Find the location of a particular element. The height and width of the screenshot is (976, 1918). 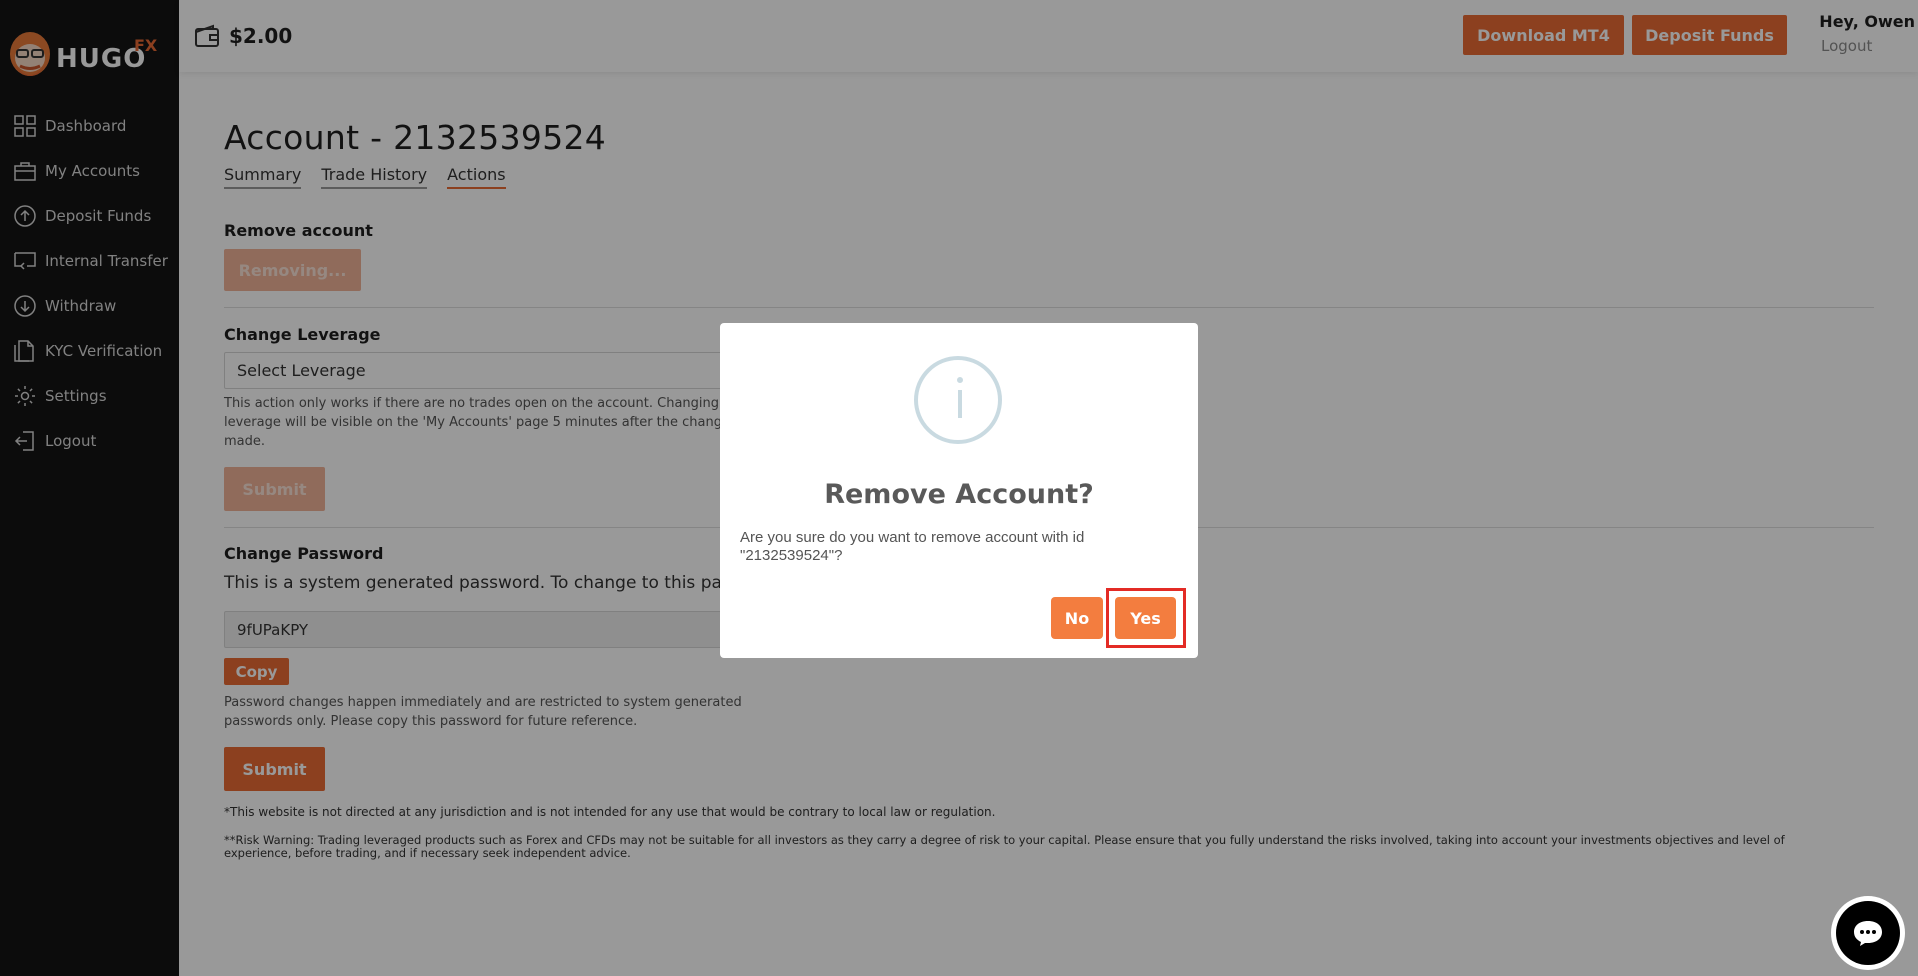

chat-inner is located at coordinates (1868, 933).